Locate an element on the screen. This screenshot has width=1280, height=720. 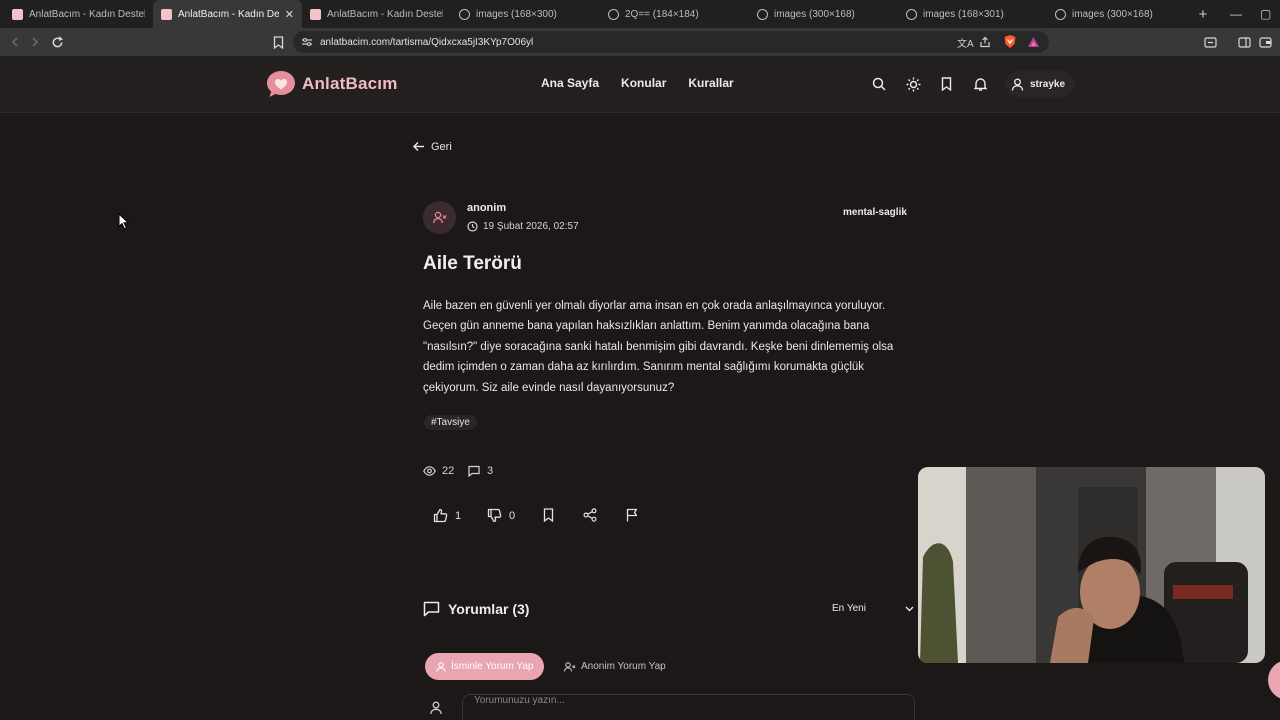
reading-list-button is located at coordinates (1210, 42).